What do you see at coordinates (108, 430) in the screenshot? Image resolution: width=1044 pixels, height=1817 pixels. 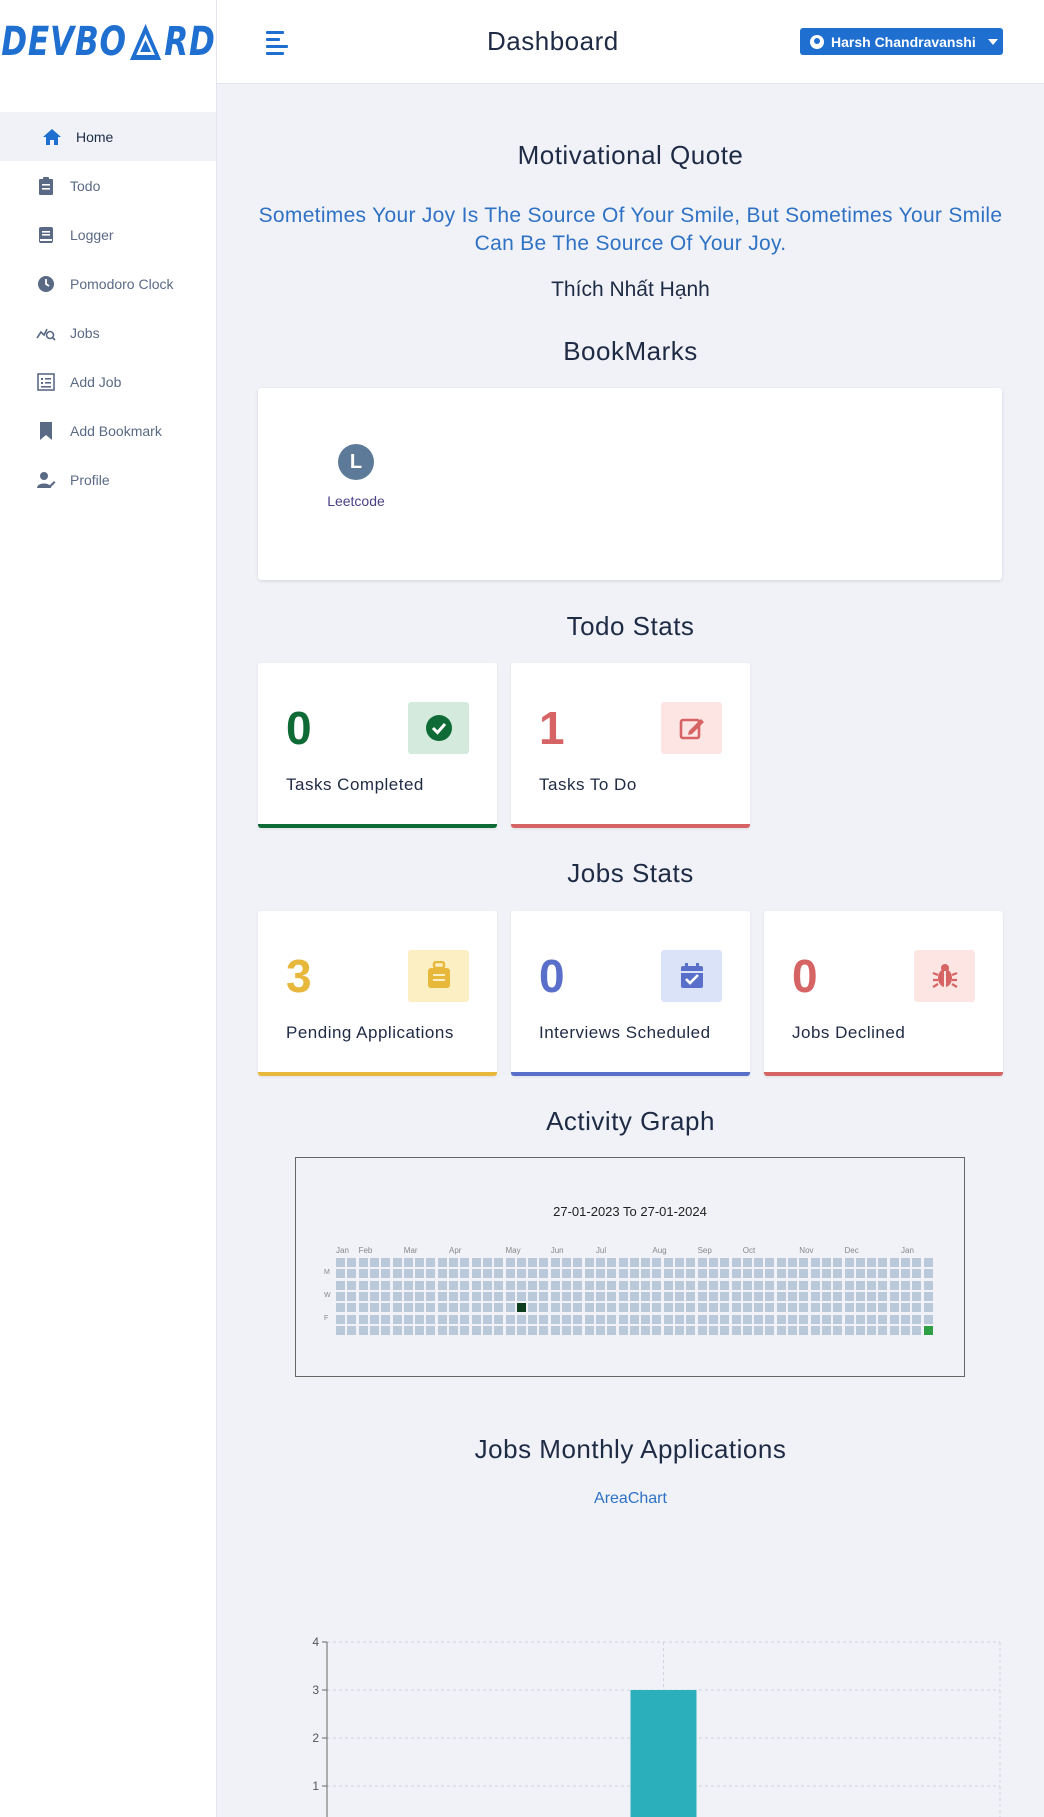 I see `sidebar-item-add-bookmark: Add Bookmark` at bounding box center [108, 430].